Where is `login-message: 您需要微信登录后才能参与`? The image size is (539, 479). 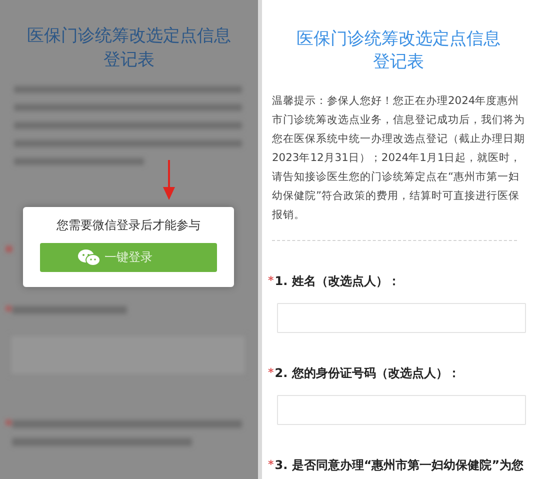 login-message: 您需要微信登录后才能参与 is located at coordinates (128, 225).